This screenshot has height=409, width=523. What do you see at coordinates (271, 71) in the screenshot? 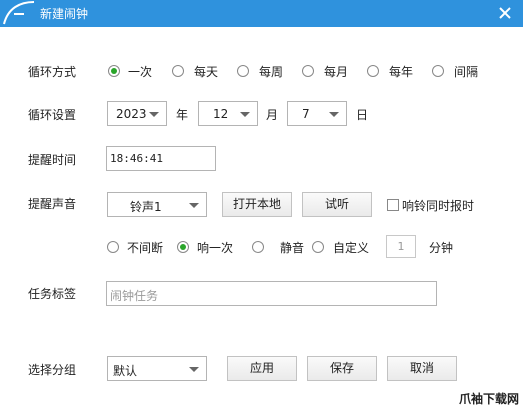
I see `repeat-weekly-label: 每周` at bounding box center [271, 71].